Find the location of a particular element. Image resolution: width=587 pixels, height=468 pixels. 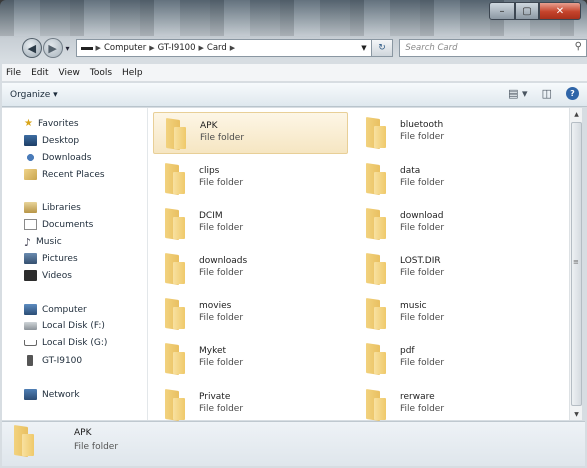

drive-icon is located at coordinates (30, 326).